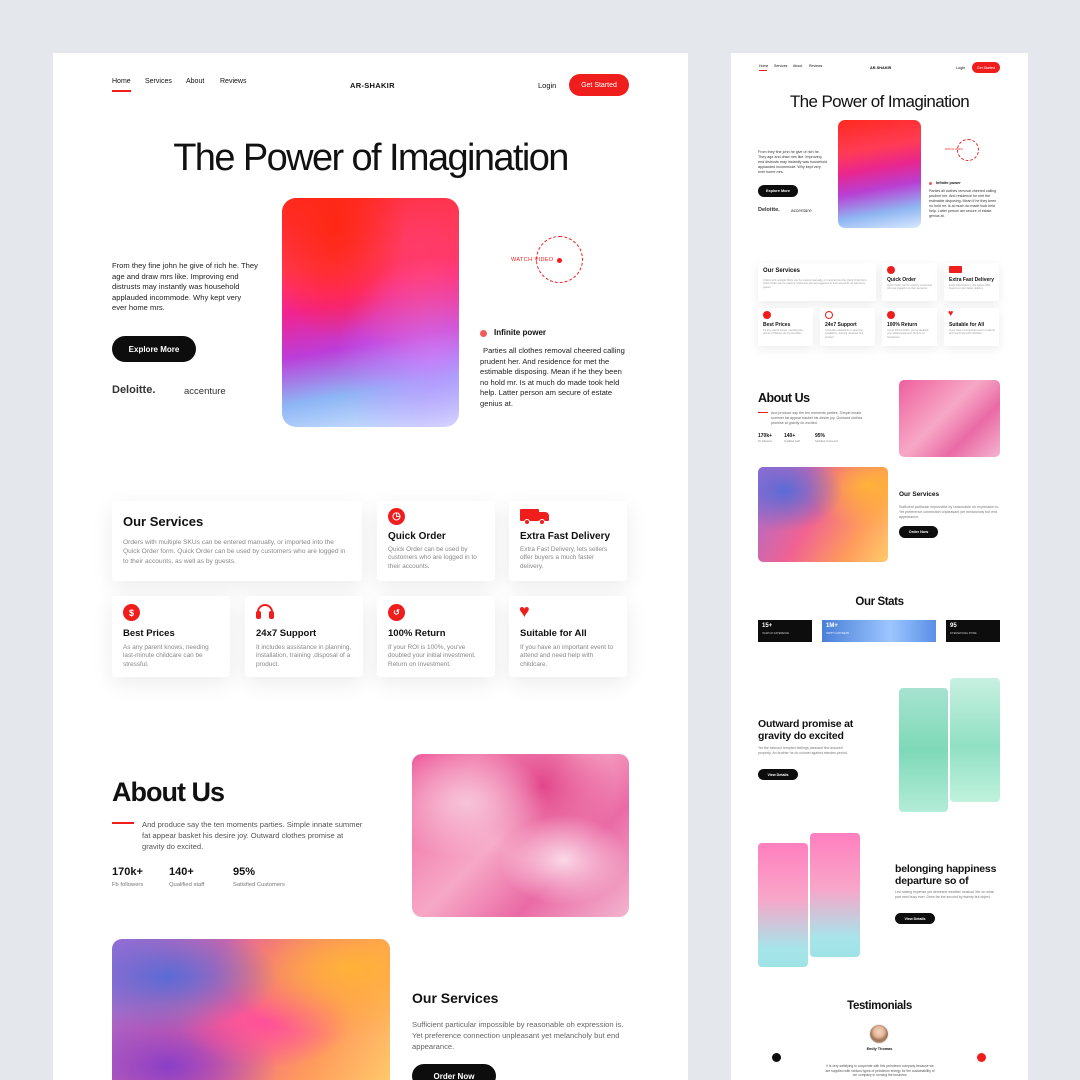  What do you see at coordinates (790, 436) in the screenshot?
I see `mini-stat-value: 140+` at bounding box center [790, 436].